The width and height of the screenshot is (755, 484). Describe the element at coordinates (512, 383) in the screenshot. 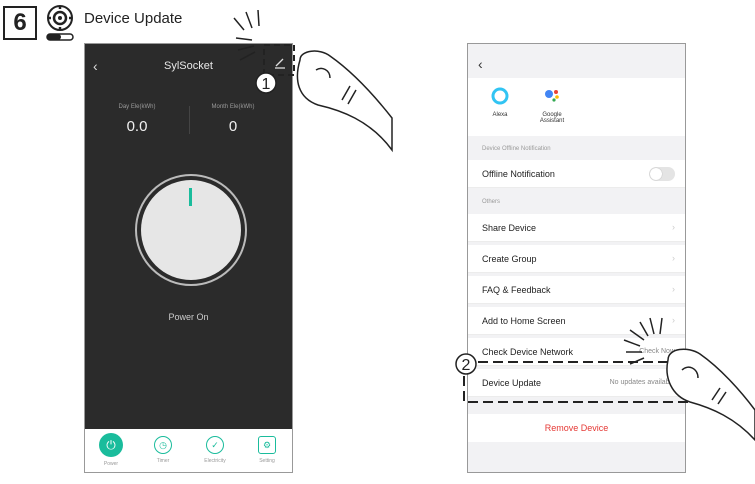

I see `device-update-label: Device Update` at that location.